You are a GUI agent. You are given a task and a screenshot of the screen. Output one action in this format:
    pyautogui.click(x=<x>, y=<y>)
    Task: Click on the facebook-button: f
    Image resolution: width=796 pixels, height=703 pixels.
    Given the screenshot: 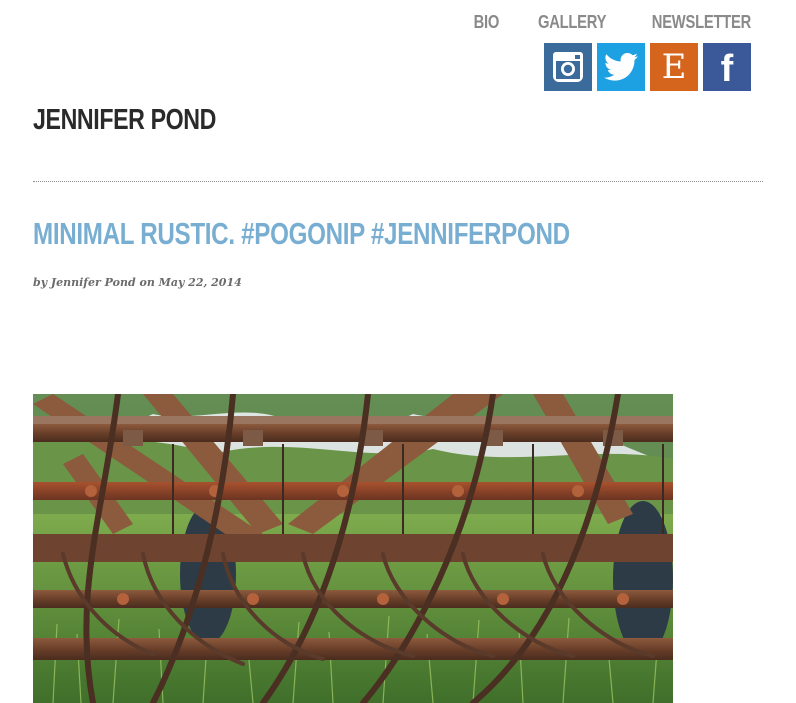 What is the action you would take?
    pyautogui.click(x=727, y=67)
    